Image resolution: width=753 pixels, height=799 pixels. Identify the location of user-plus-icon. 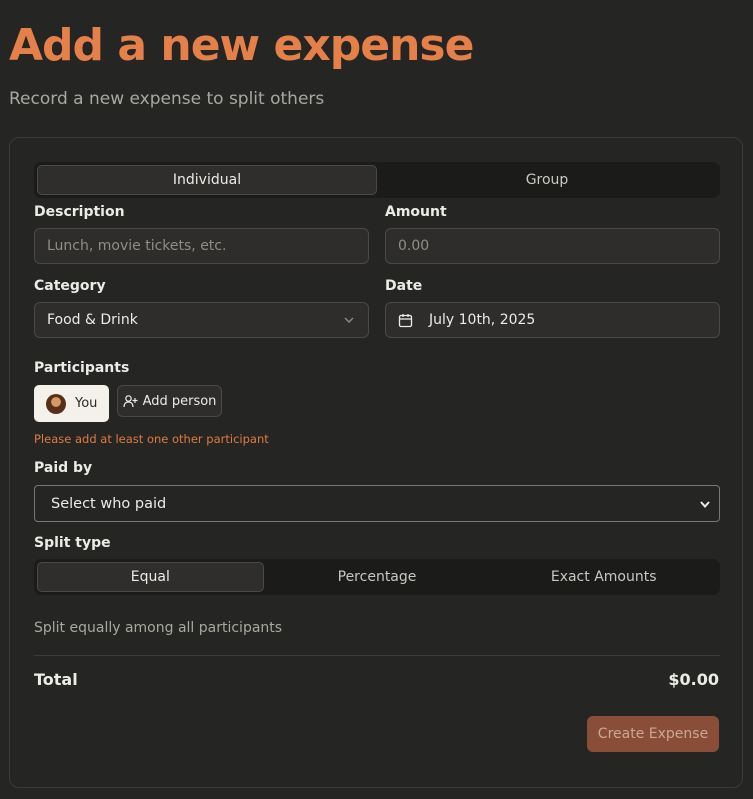
(130, 400).